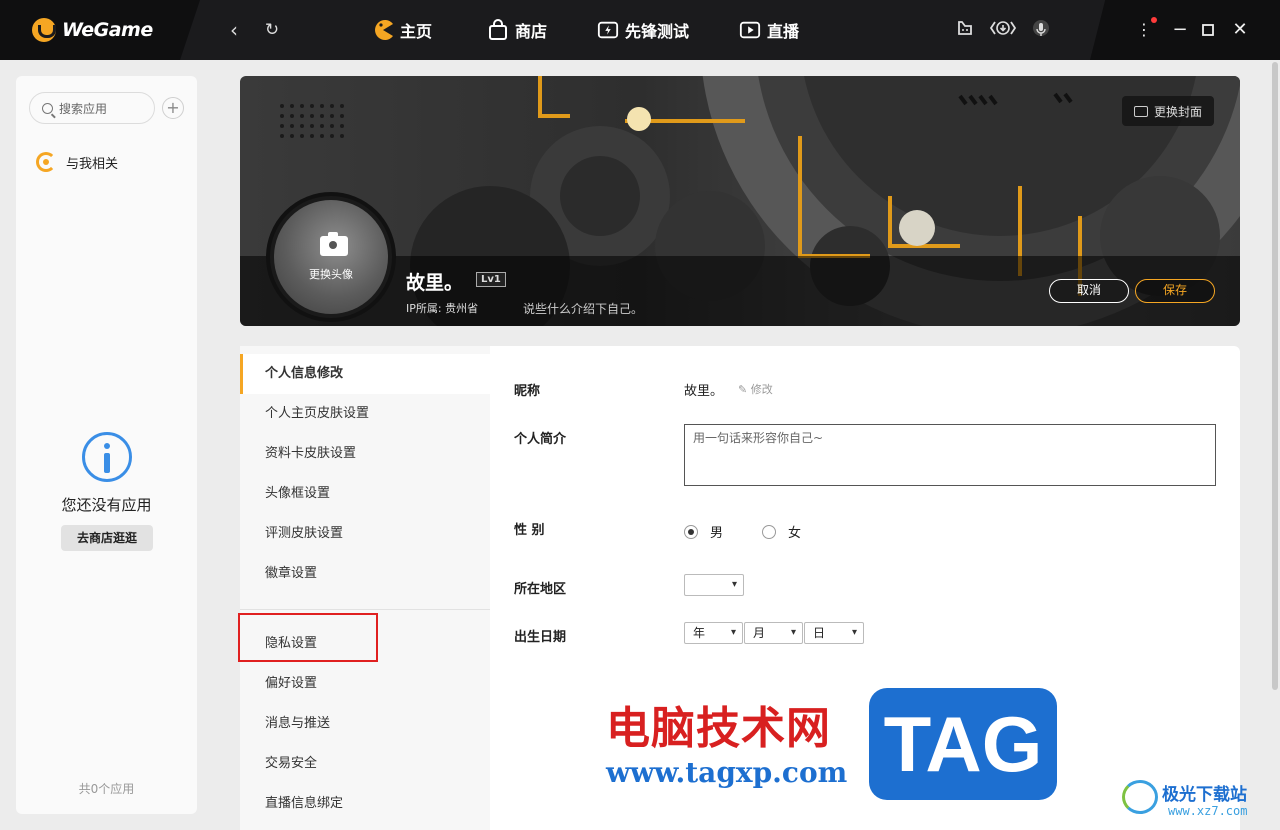  Describe the element at coordinates (531, 31) in the screenshot. I see `tab-store-label: 商店` at that location.